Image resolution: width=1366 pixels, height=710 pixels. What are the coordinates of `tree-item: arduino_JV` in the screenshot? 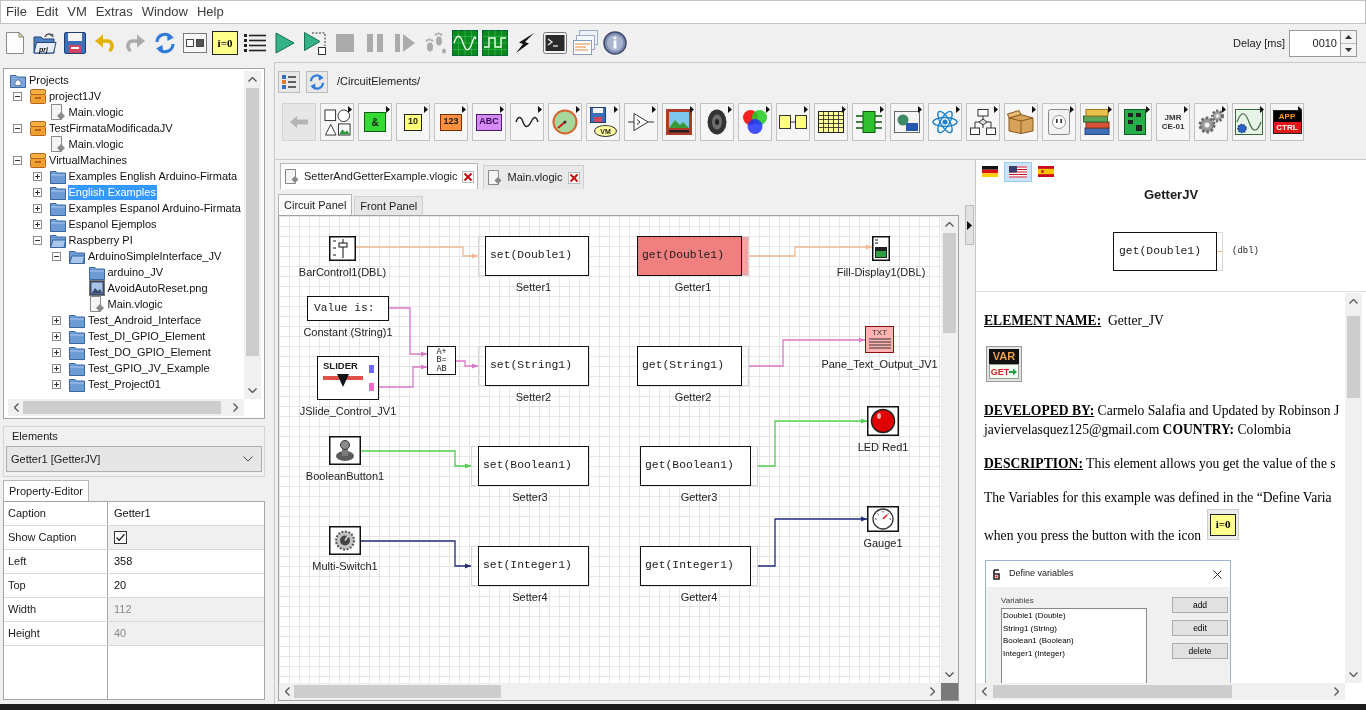 It's located at (135, 272).